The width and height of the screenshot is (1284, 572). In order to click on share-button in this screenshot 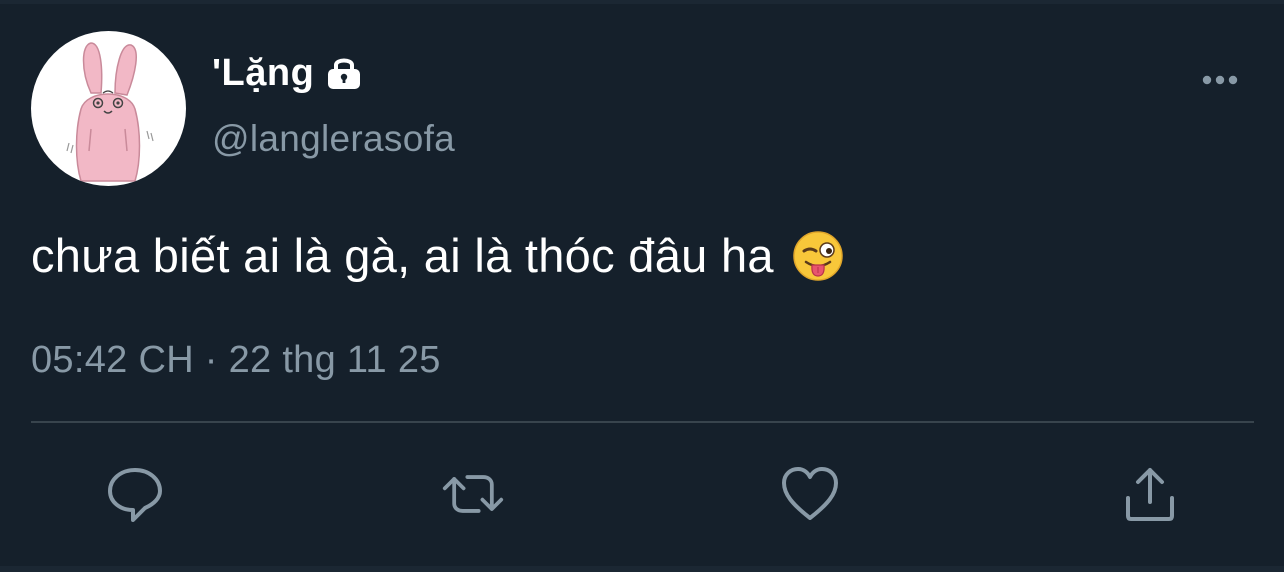, I will do `click(1150, 494)`.